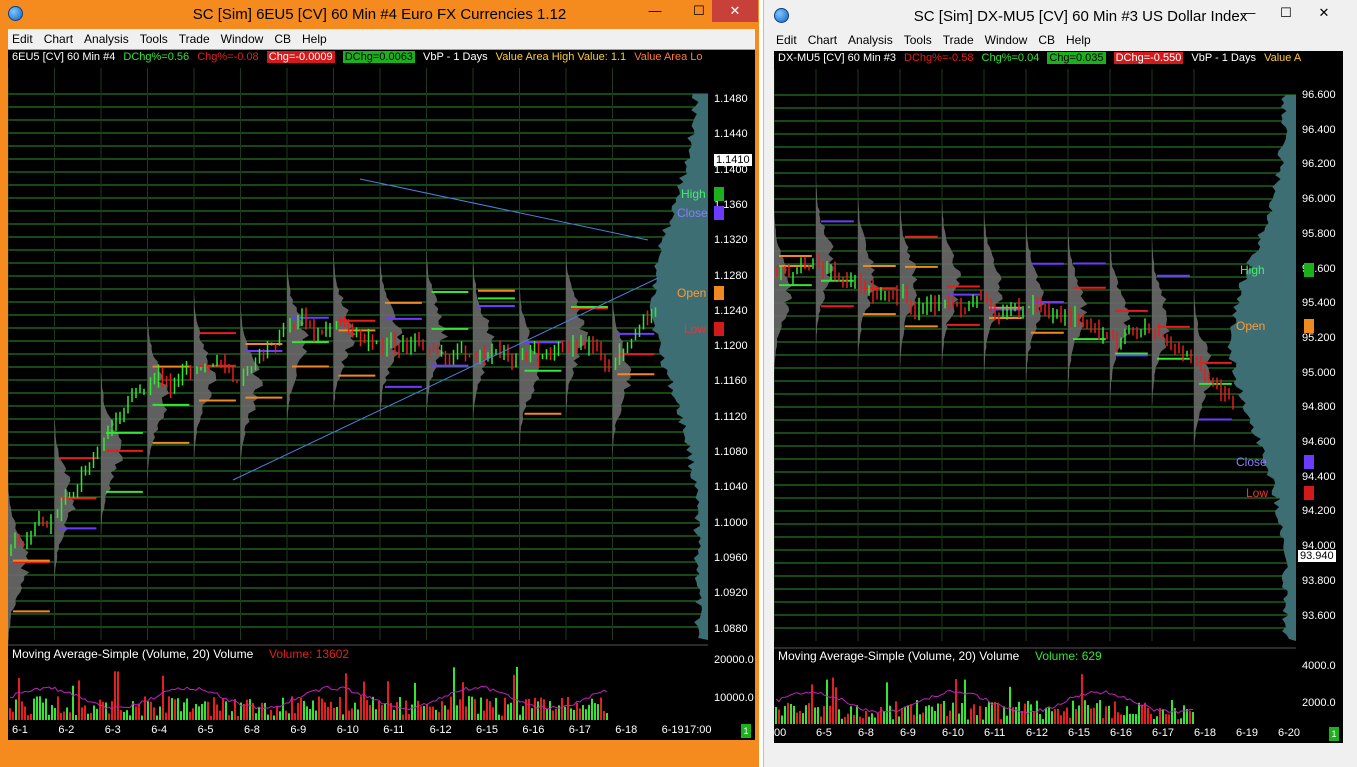 Image resolution: width=1357 pixels, height=767 pixels. Describe the element at coordinates (731, 99) in the screenshot. I see `price-tick-label: 1.1480` at that location.